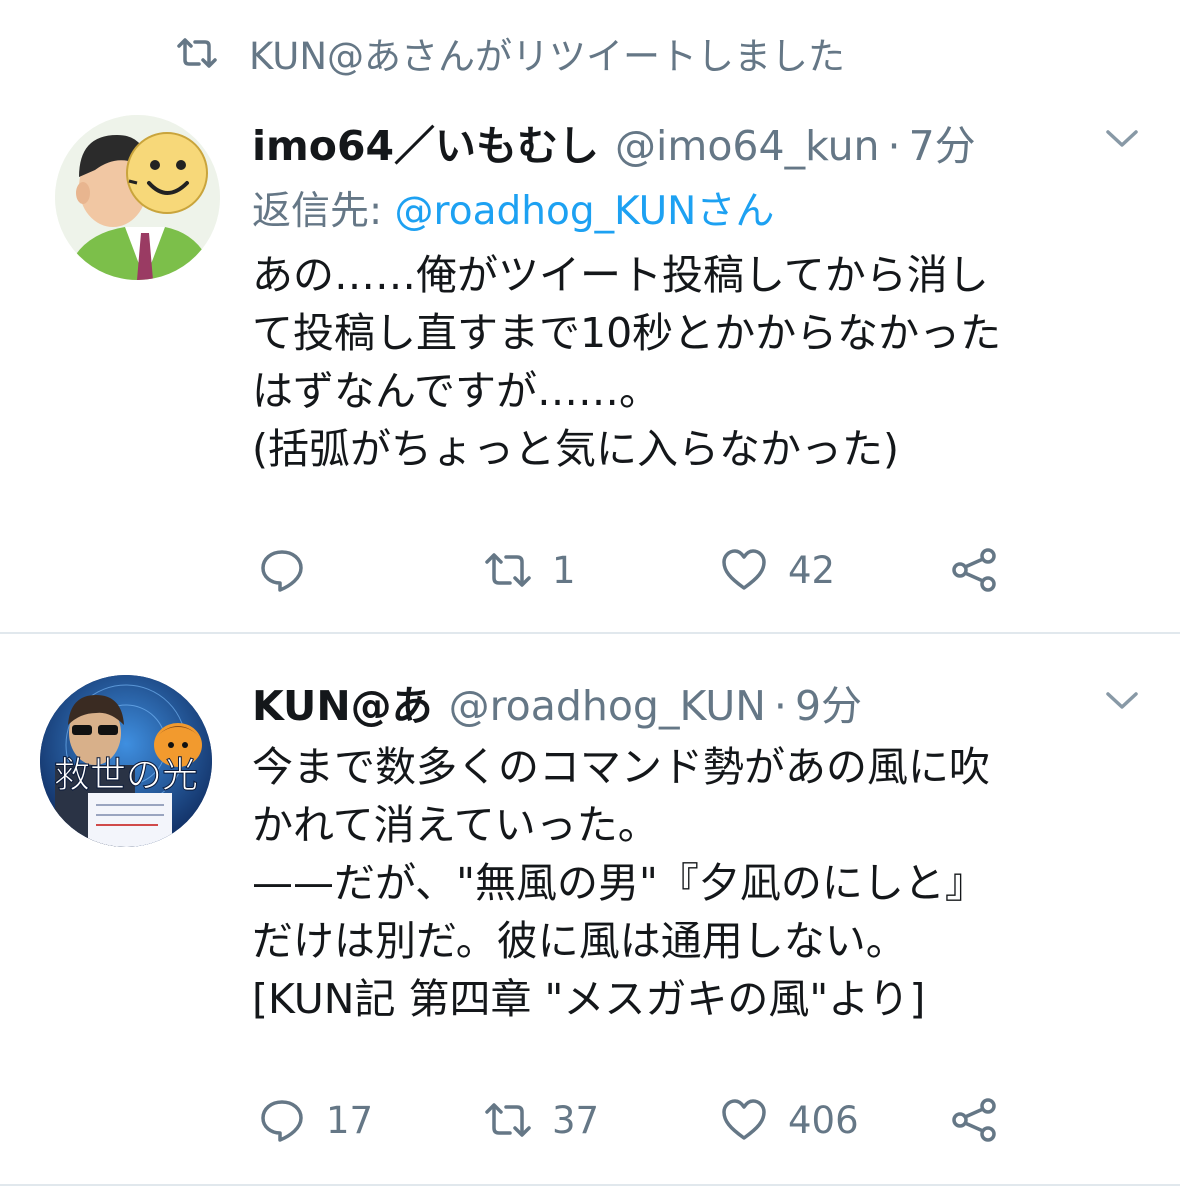  Describe the element at coordinates (614, 142) in the screenshot. I see `tweet1-header: imo64／いもむし @imo64_kun · 7分` at that location.